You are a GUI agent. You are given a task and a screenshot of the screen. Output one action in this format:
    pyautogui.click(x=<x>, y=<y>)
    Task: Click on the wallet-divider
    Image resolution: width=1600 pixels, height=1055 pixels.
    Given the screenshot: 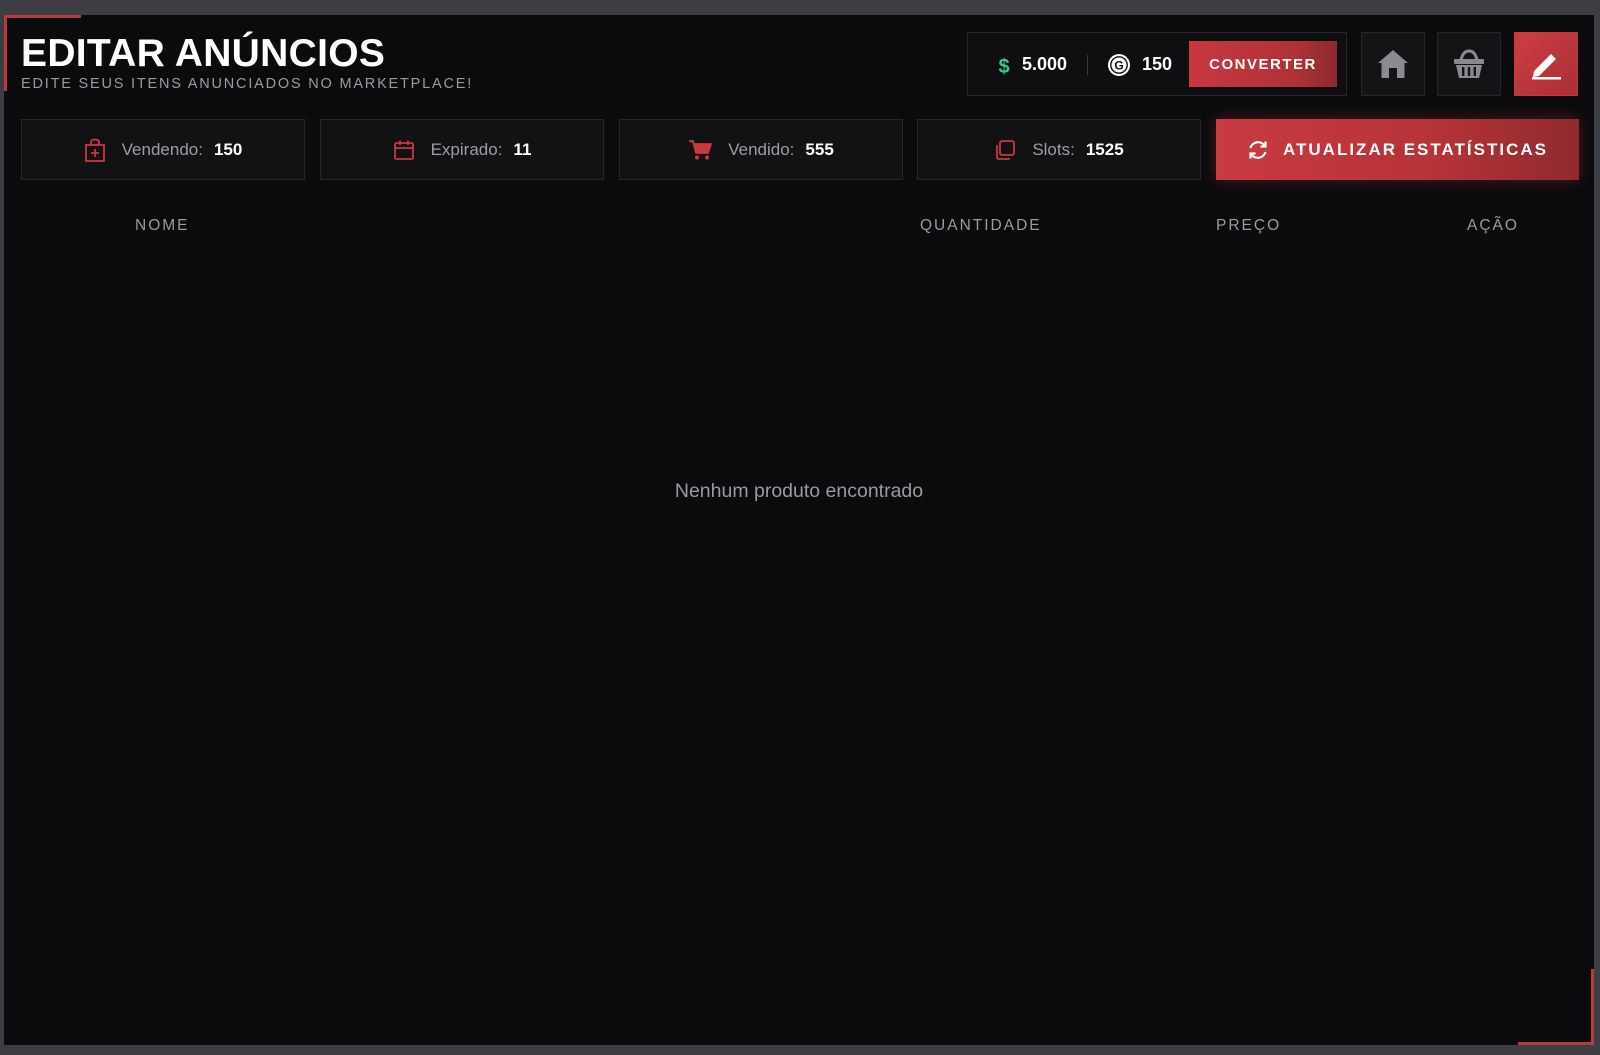 What is the action you would take?
    pyautogui.click(x=1087, y=65)
    